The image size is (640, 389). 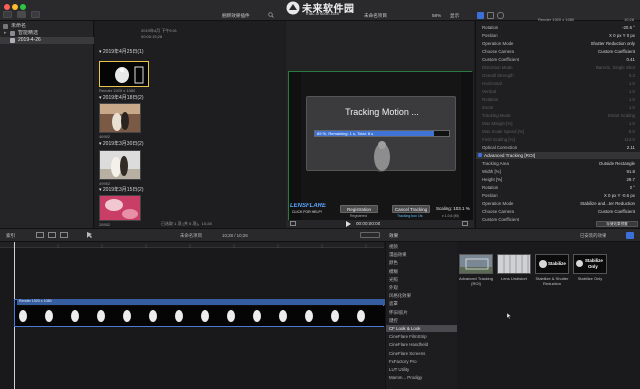 What do you see at coordinates (465, 223) in the screenshot?
I see `fullscreen-icon` at bounding box center [465, 223].